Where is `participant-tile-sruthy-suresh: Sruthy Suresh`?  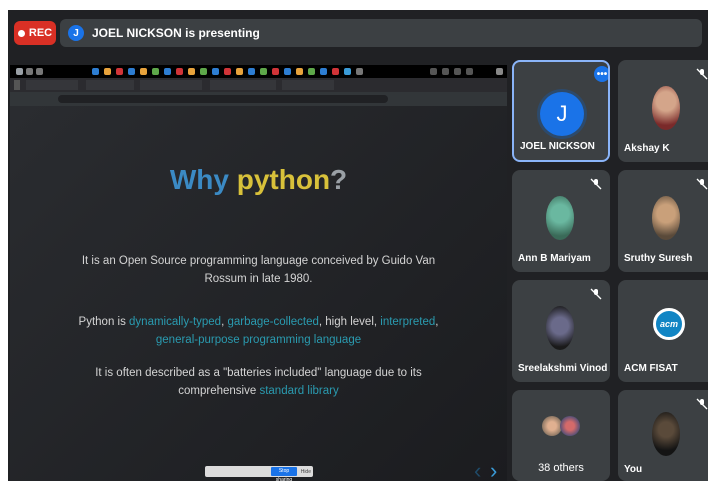
participant-tile-sruthy-suresh: Sruthy Suresh is located at coordinates (663, 221).